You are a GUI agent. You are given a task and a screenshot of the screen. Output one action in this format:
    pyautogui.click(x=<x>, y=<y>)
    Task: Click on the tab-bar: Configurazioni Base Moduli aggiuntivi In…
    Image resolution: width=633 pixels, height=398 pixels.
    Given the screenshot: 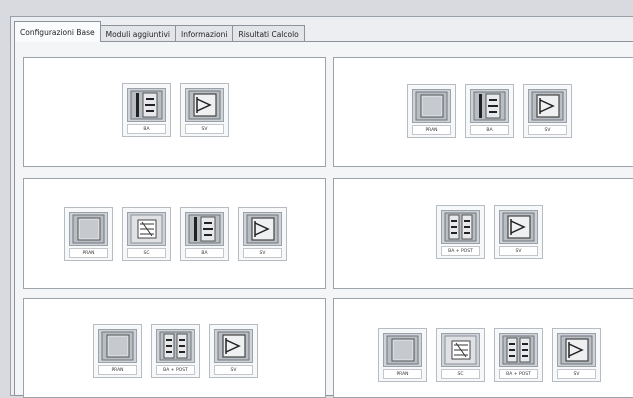 What is the action you would take?
    pyautogui.click(x=159, y=31)
    